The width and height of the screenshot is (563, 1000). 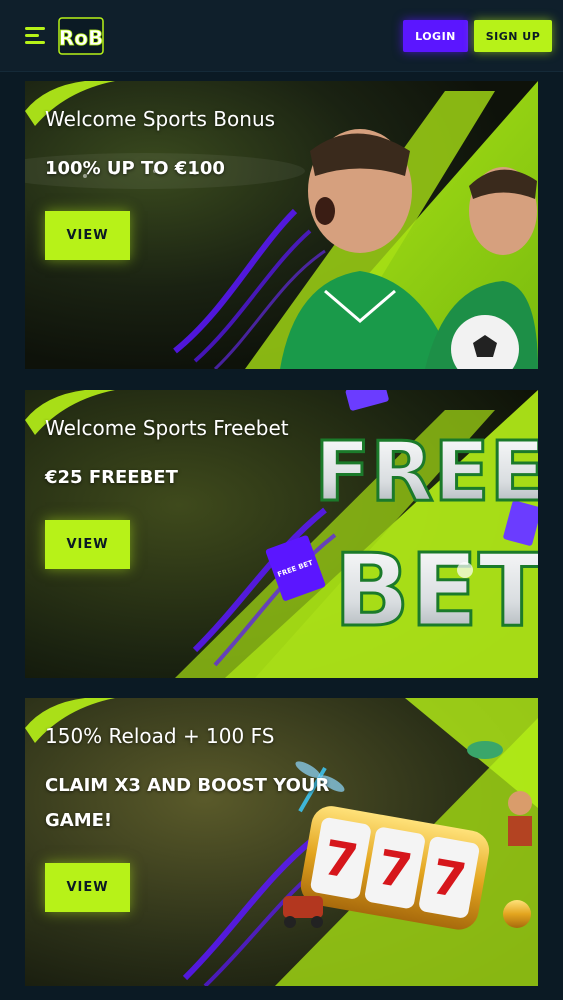 I want to click on promo-title: Welcome Sports Bonus, so click(x=160, y=119).